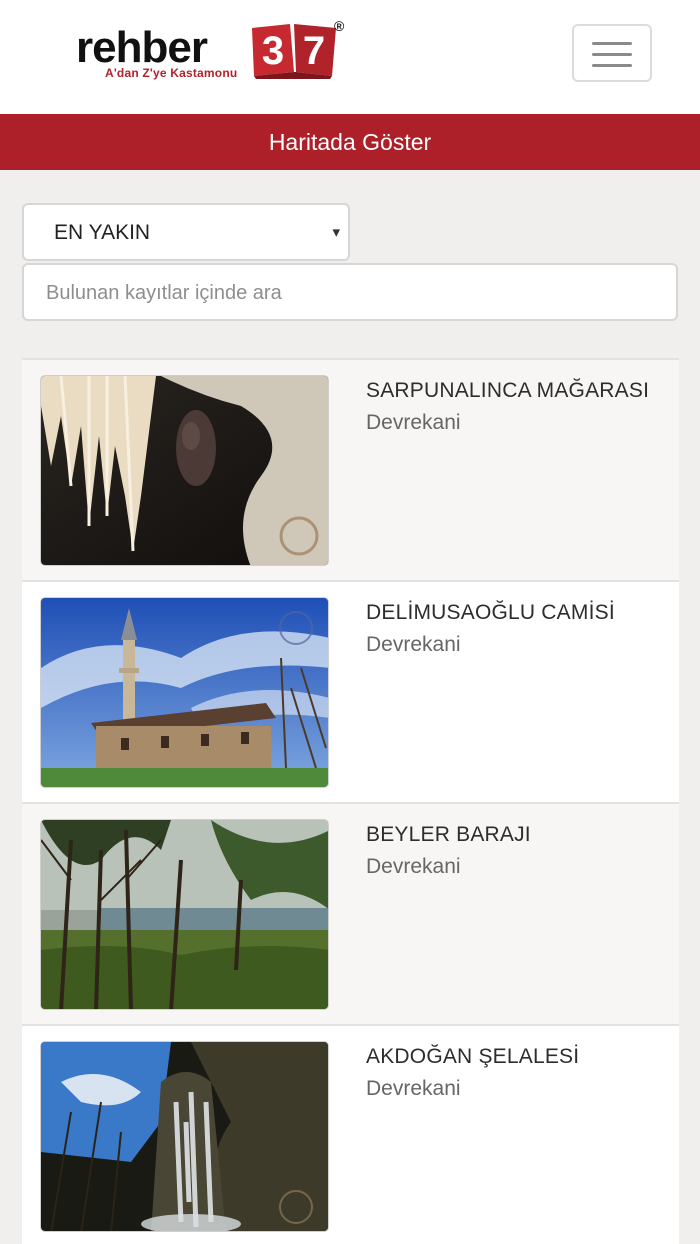 The width and height of the screenshot is (700, 1244). Describe the element at coordinates (448, 835) in the screenshot. I see `place-title: BEYLER BARAJI` at that location.